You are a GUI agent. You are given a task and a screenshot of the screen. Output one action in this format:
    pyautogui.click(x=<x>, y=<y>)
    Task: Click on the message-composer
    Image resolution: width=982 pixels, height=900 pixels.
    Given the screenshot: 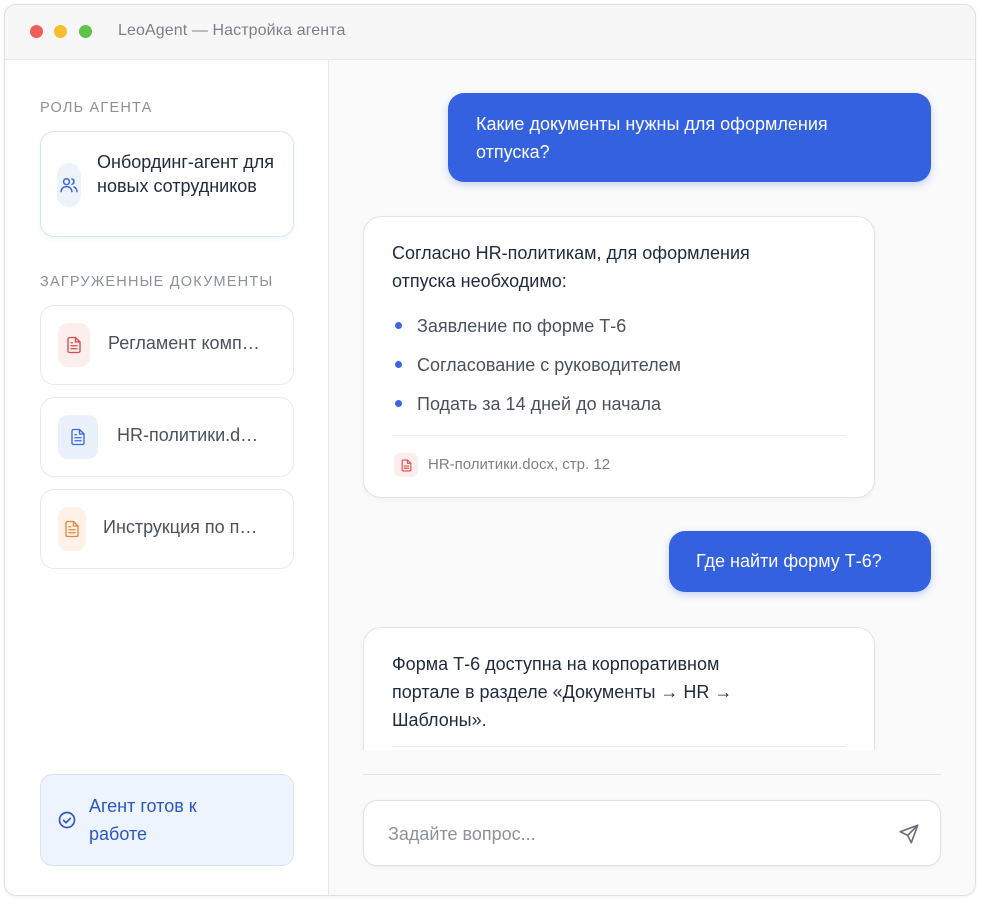 What is the action you would take?
    pyautogui.click(x=652, y=833)
    